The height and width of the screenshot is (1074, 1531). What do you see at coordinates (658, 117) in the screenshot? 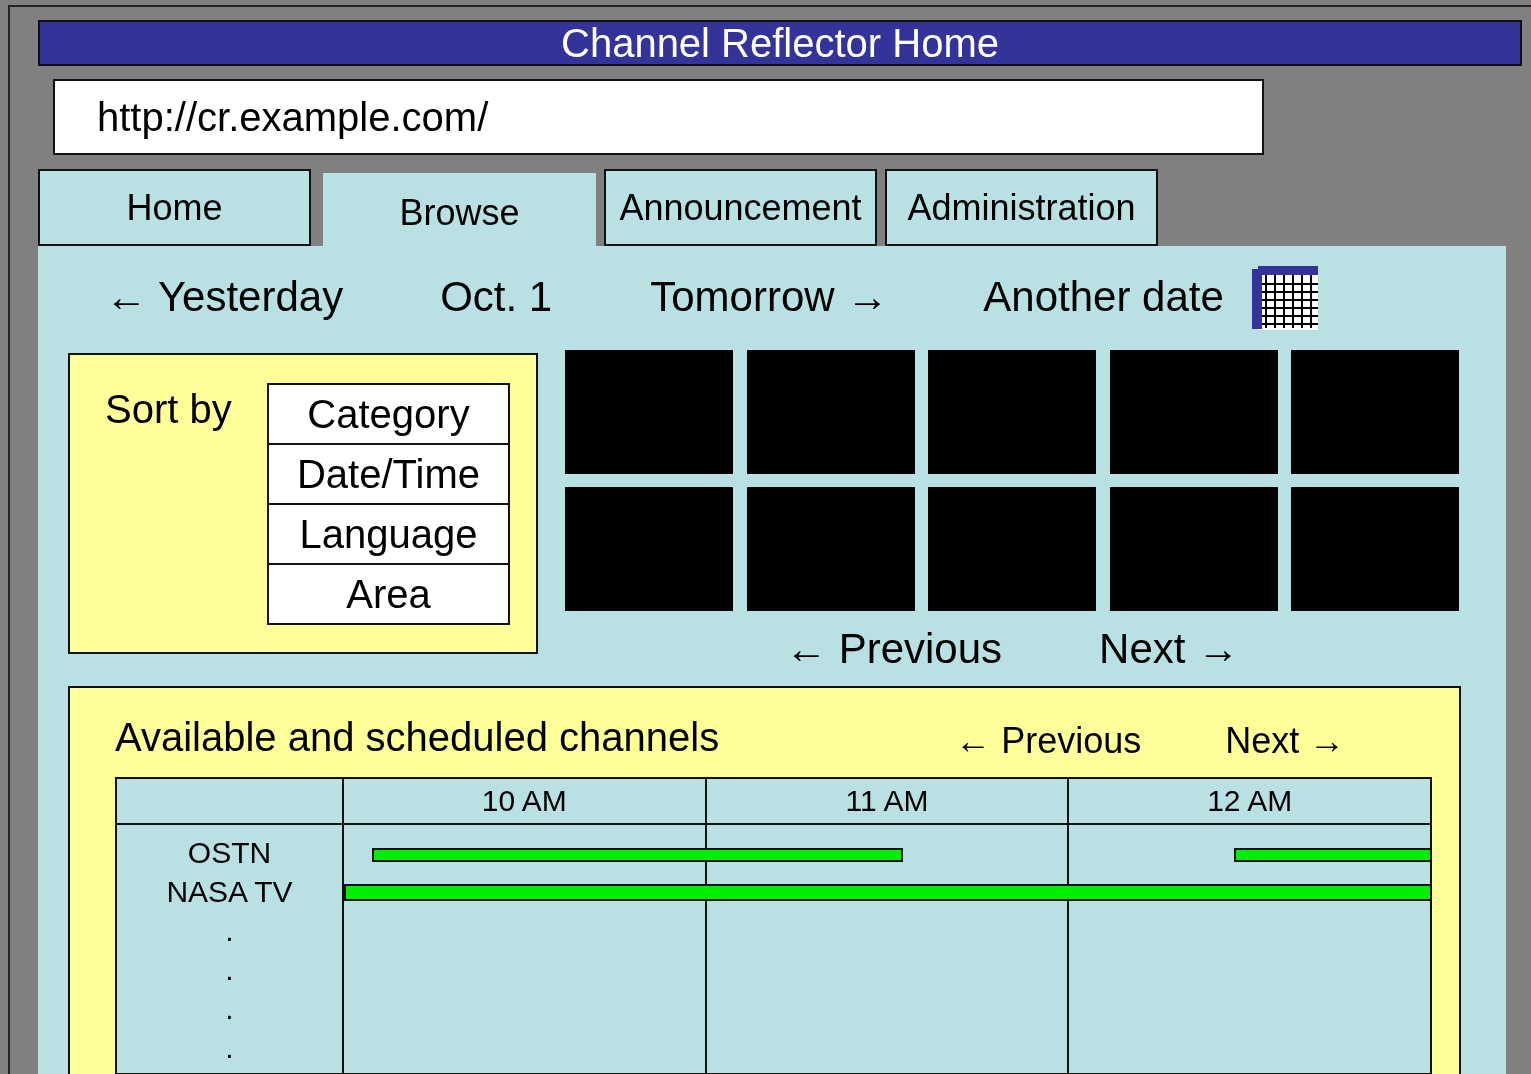
I see `address-field: http://cr.example.com/` at bounding box center [658, 117].